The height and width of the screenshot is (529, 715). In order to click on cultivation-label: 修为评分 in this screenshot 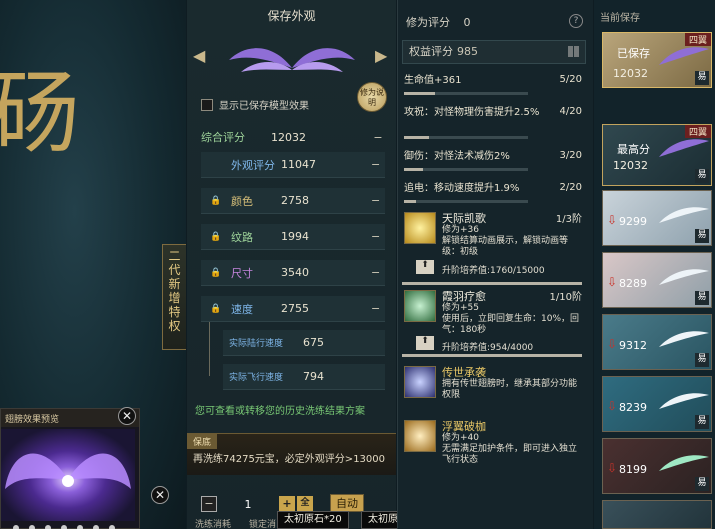, I will do `click(428, 22)`.